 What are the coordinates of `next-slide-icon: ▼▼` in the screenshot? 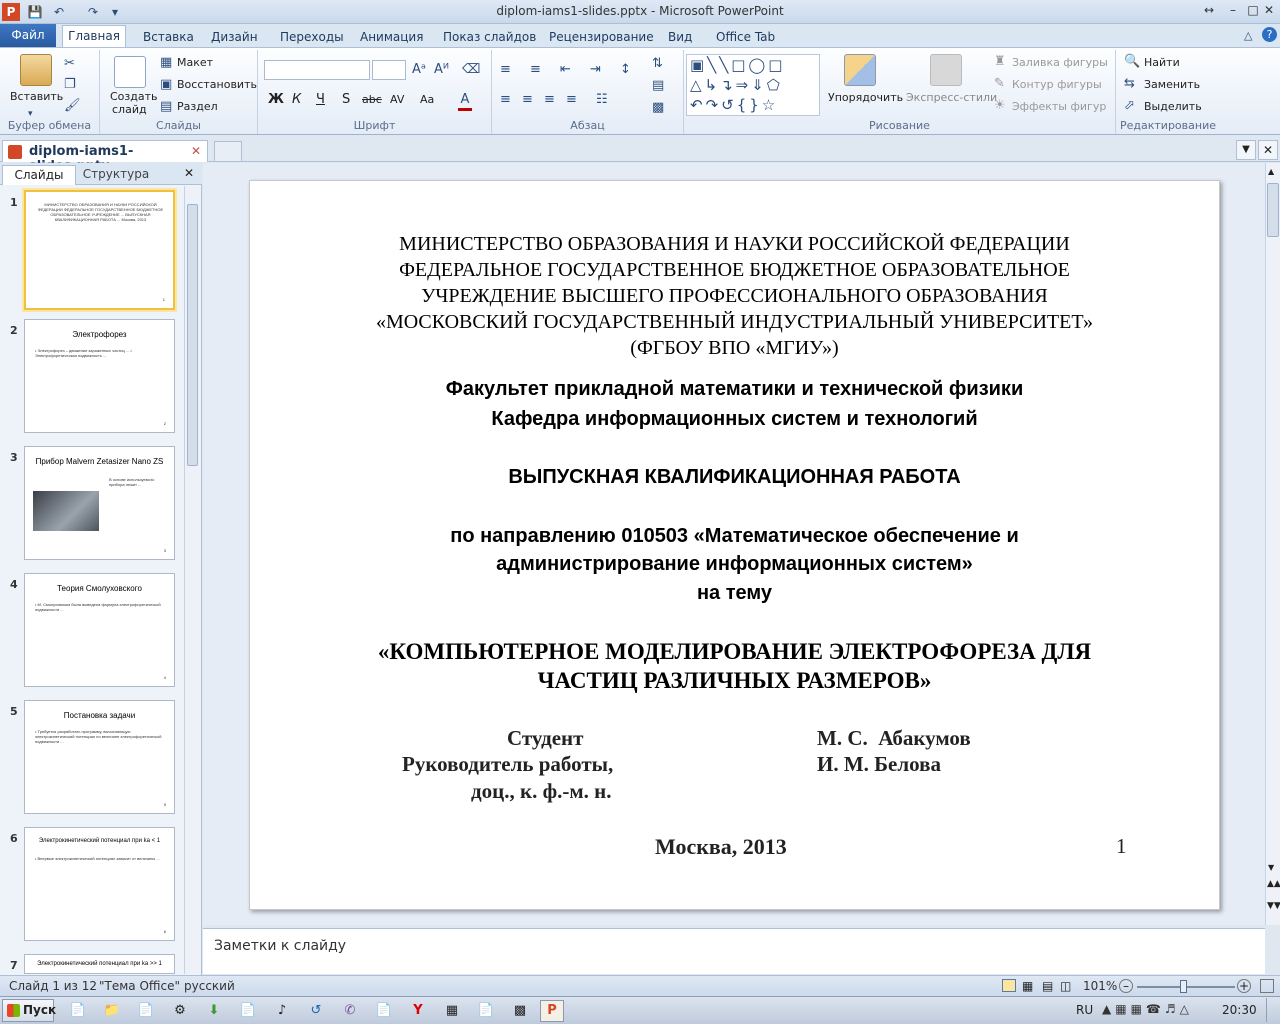 It's located at (1273, 906).